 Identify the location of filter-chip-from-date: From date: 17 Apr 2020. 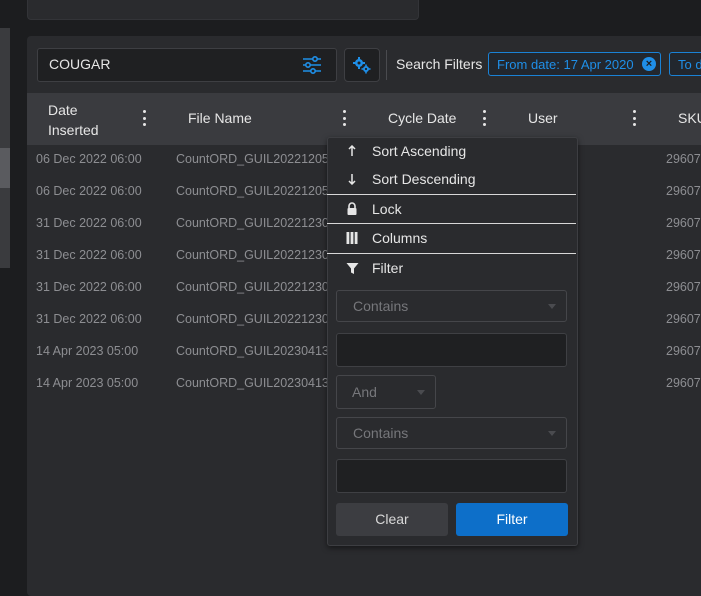
(574, 64).